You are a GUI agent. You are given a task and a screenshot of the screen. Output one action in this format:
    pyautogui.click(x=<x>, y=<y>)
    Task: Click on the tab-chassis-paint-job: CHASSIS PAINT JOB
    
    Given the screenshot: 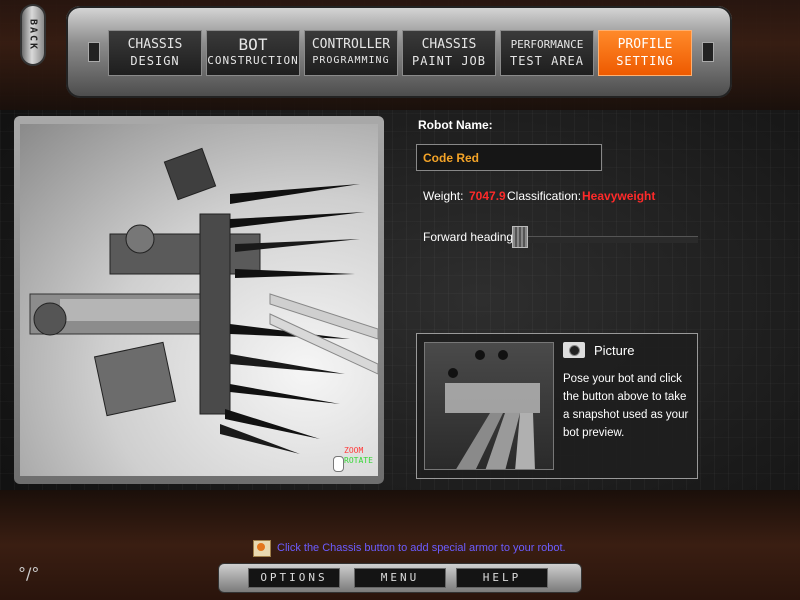 What is the action you would take?
    pyautogui.click(x=449, y=53)
    